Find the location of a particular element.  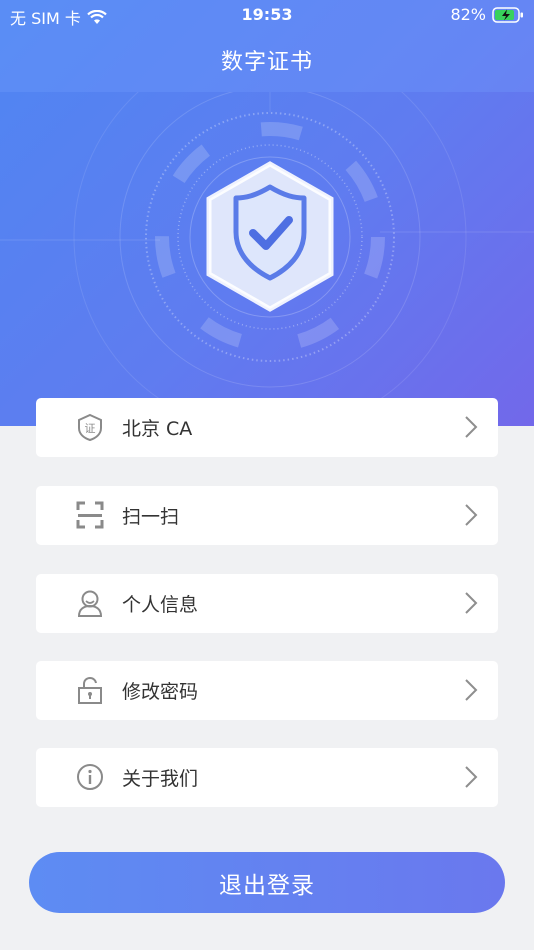

menu-item-label: 北京 CA is located at coordinates (157, 429).